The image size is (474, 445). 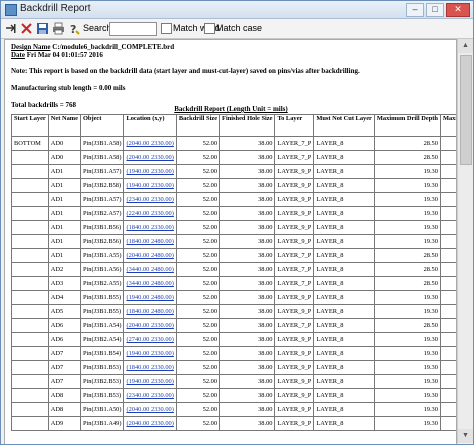 I want to click on table-cell: Pin(J3B1.A56), so click(x=102, y=269).